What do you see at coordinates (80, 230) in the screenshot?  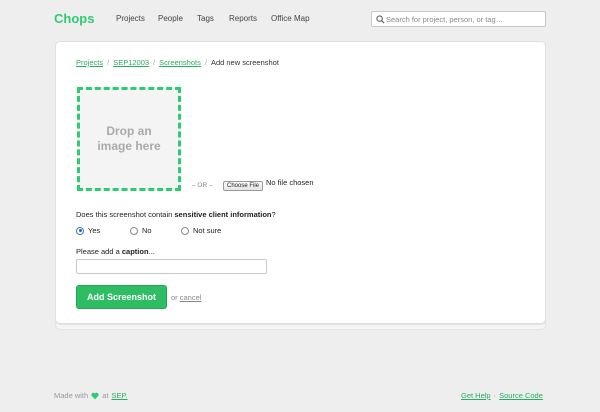 I see `radio-button-yes` at bounding box center [80, 230].